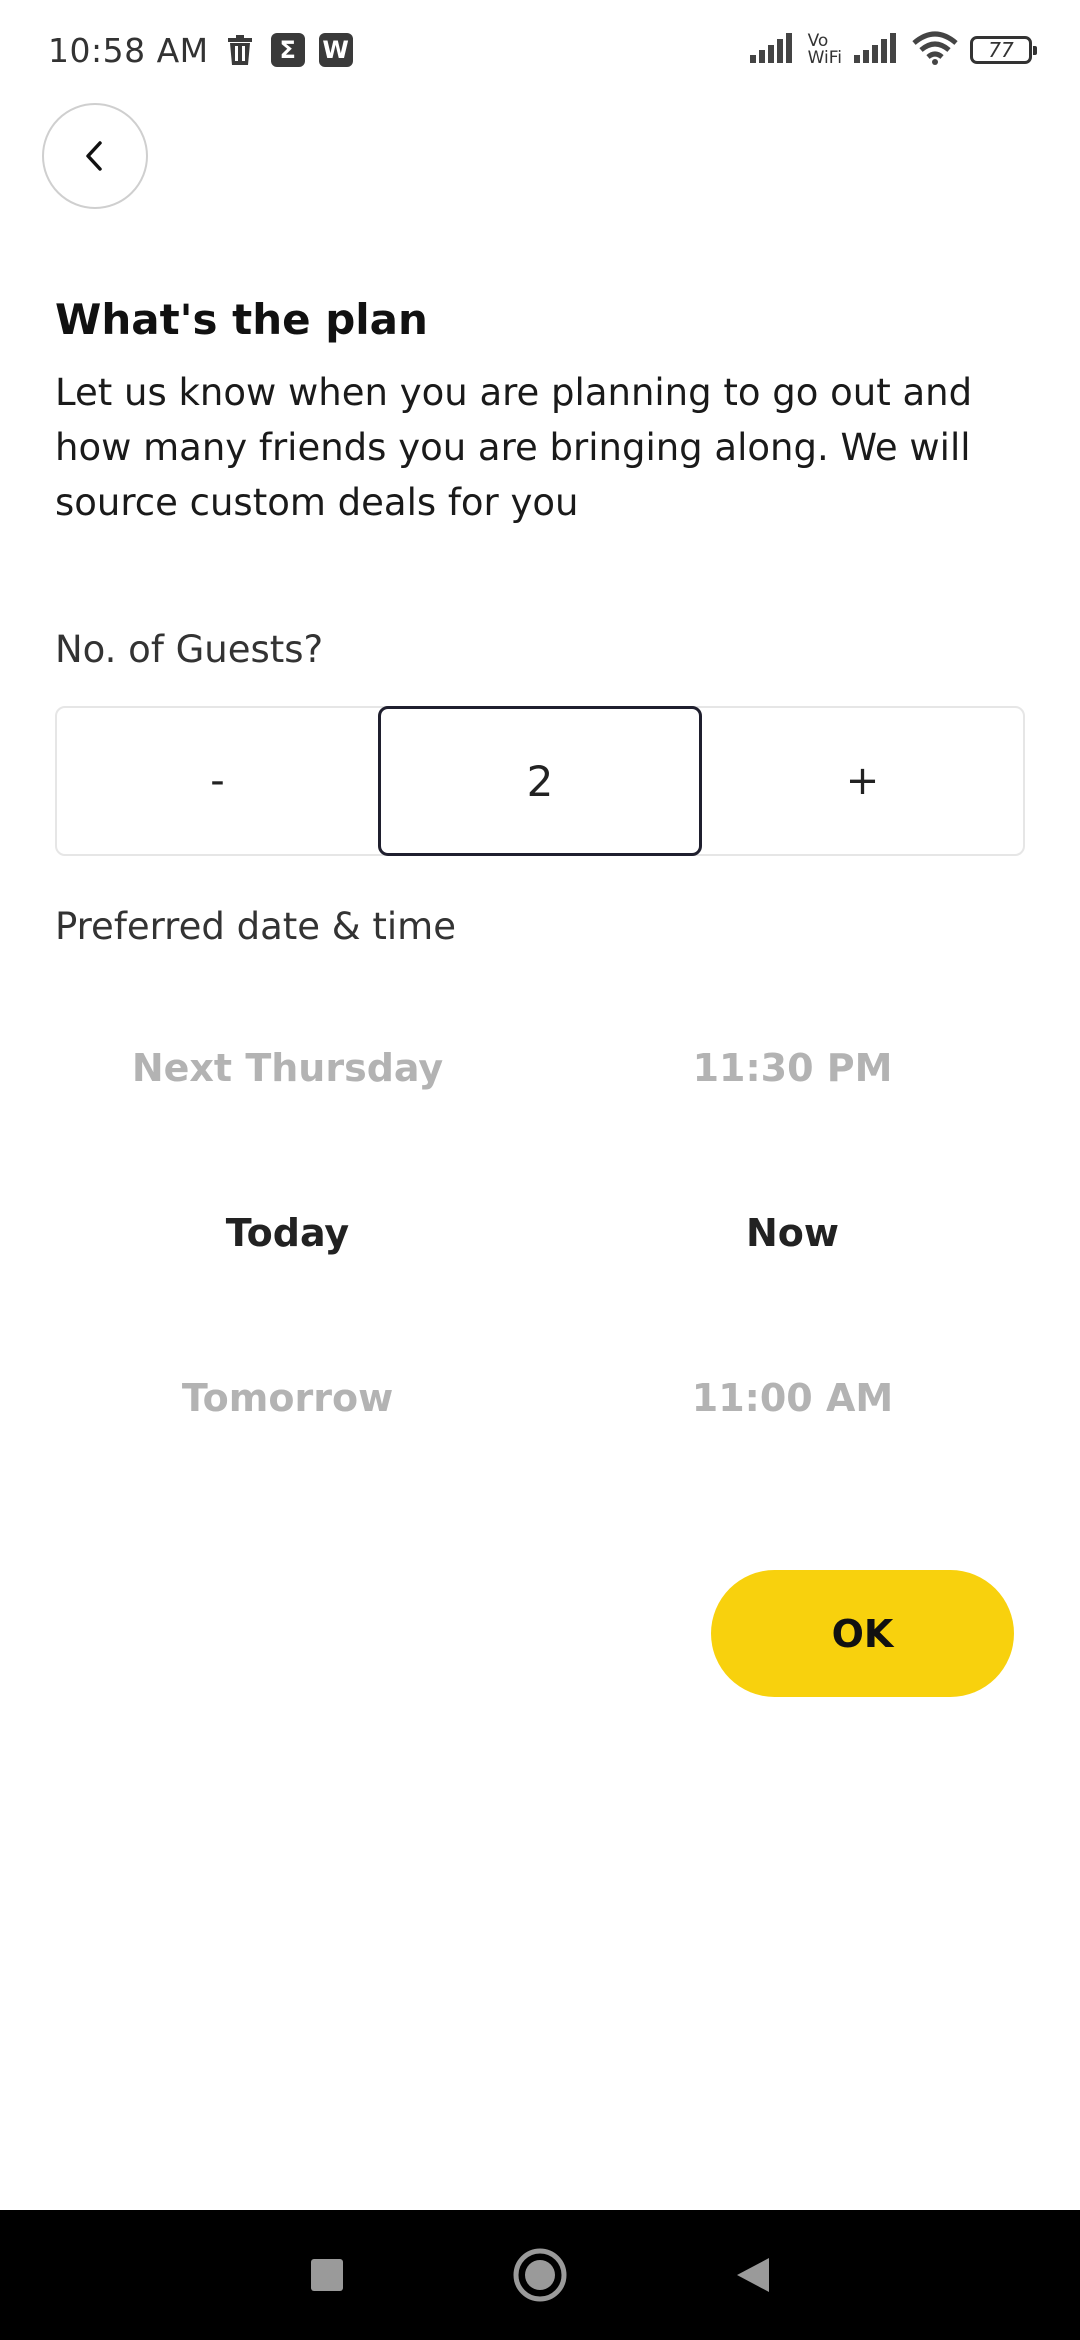  I want to click on vowifi-label: Vo WiFi, so click(825, 50).